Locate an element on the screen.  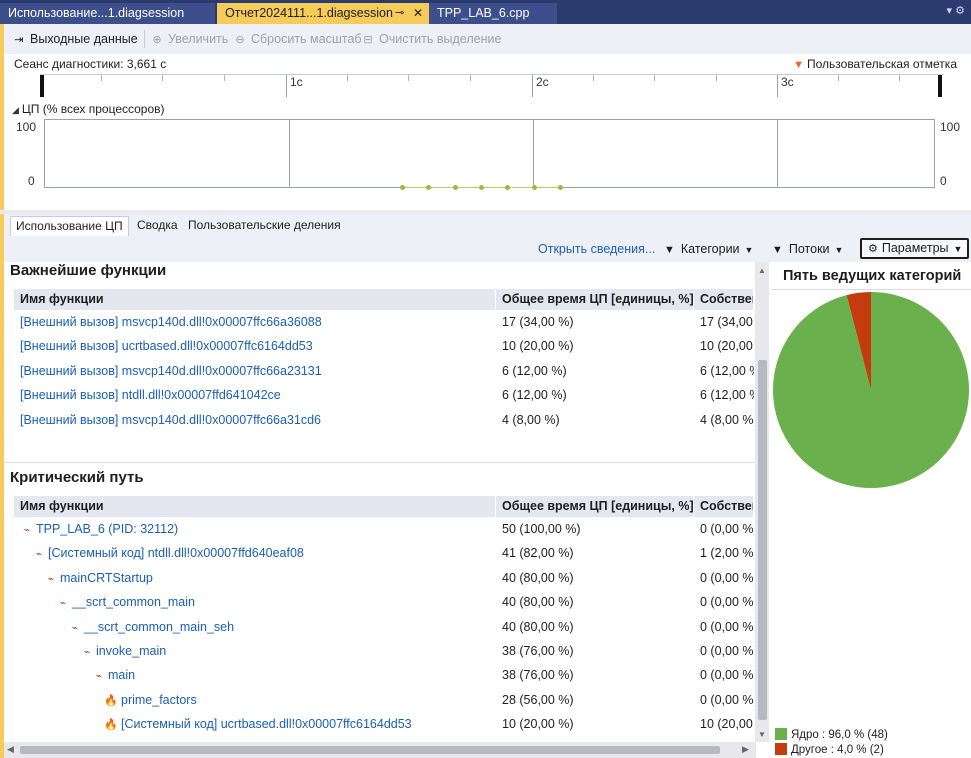
legend-swatch is located at coordinates (781, 749).